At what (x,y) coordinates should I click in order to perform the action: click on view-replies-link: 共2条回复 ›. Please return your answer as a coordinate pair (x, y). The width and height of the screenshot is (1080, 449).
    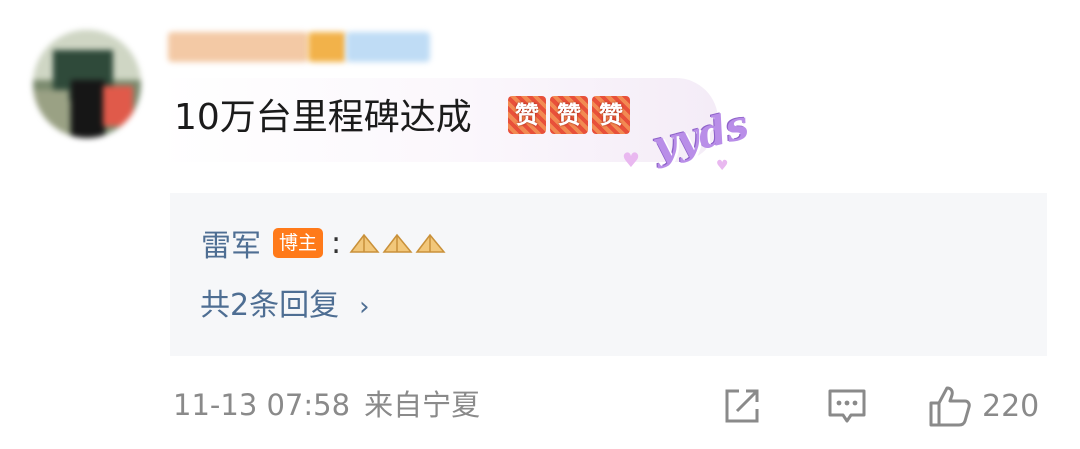
    Looking at the image, I should click on (285, 306).